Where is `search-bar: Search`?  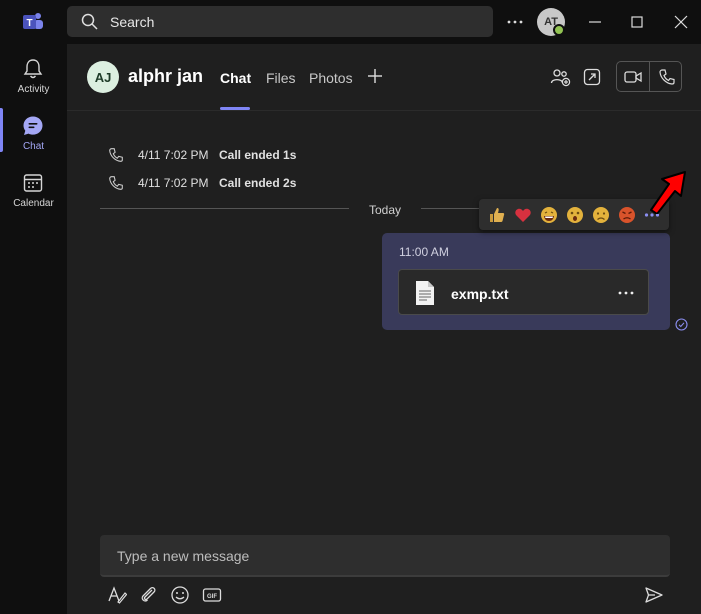
search-bar: Search is located at coordinates (280, 21).